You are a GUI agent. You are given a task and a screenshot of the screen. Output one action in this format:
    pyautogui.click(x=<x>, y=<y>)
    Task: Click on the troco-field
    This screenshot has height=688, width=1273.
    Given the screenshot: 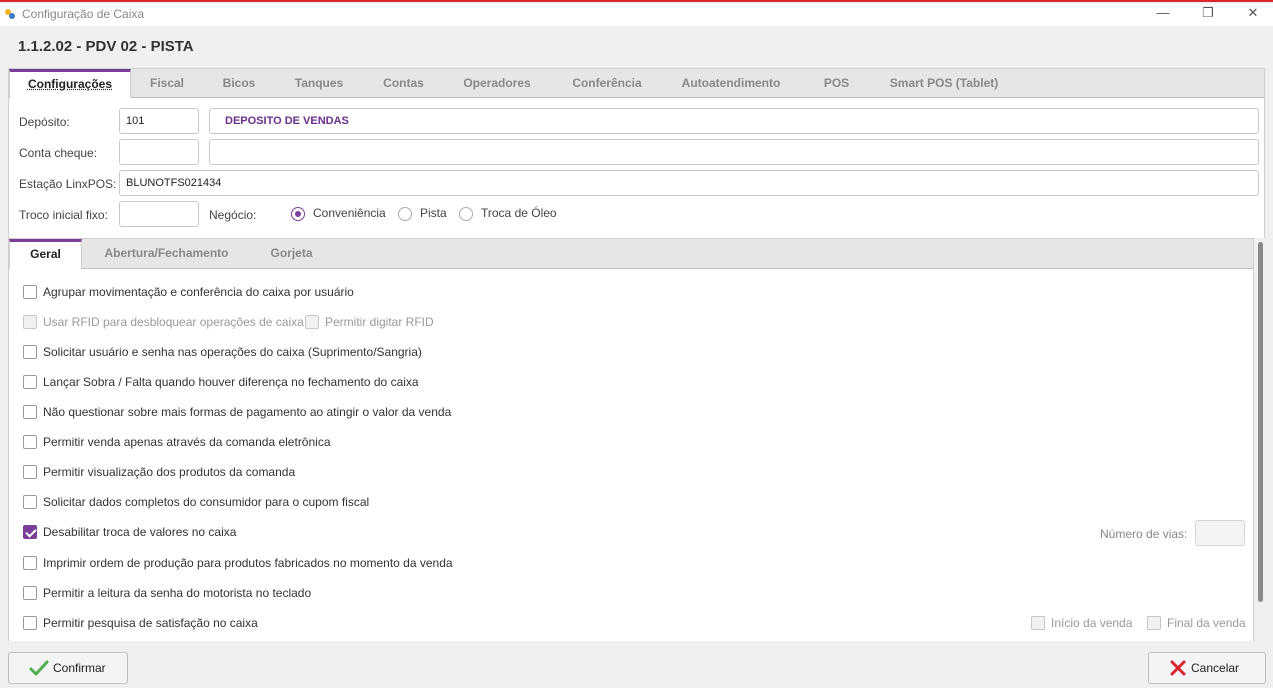 What is the action you would take?
    pyautogui.click(x=159, y=214)
    